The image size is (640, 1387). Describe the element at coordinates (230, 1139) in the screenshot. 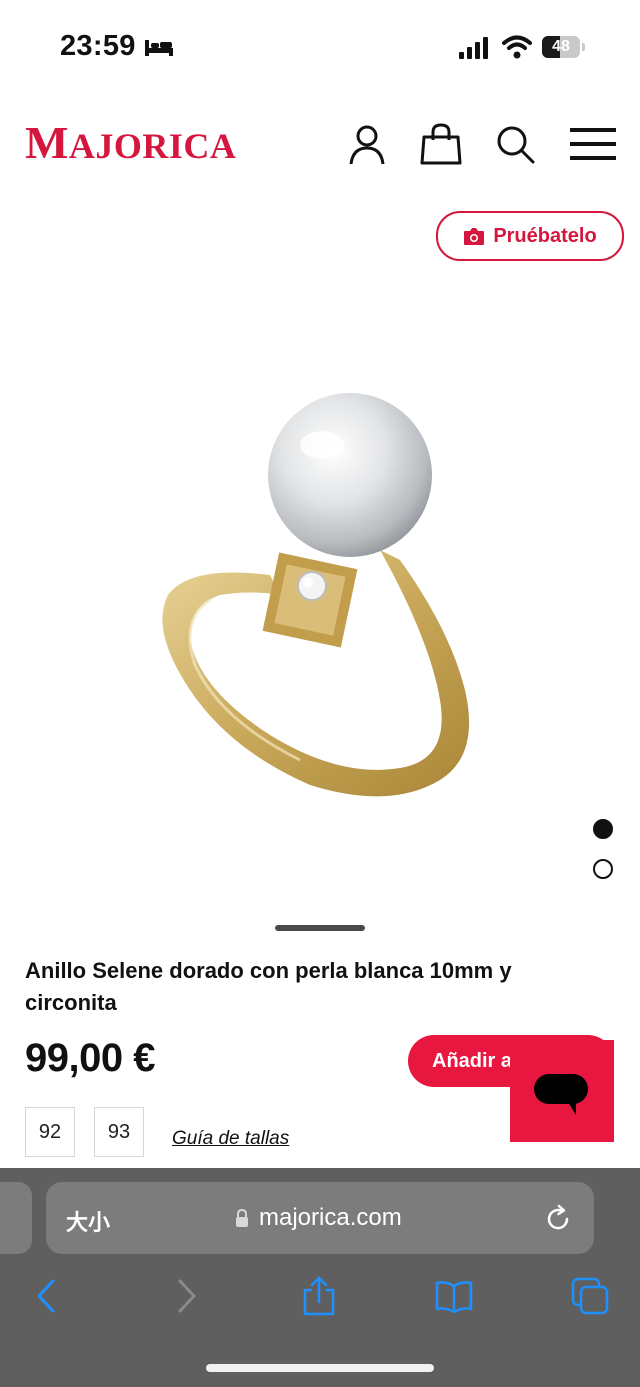

I see `size-guide-link: Guía de tallas` at that location.